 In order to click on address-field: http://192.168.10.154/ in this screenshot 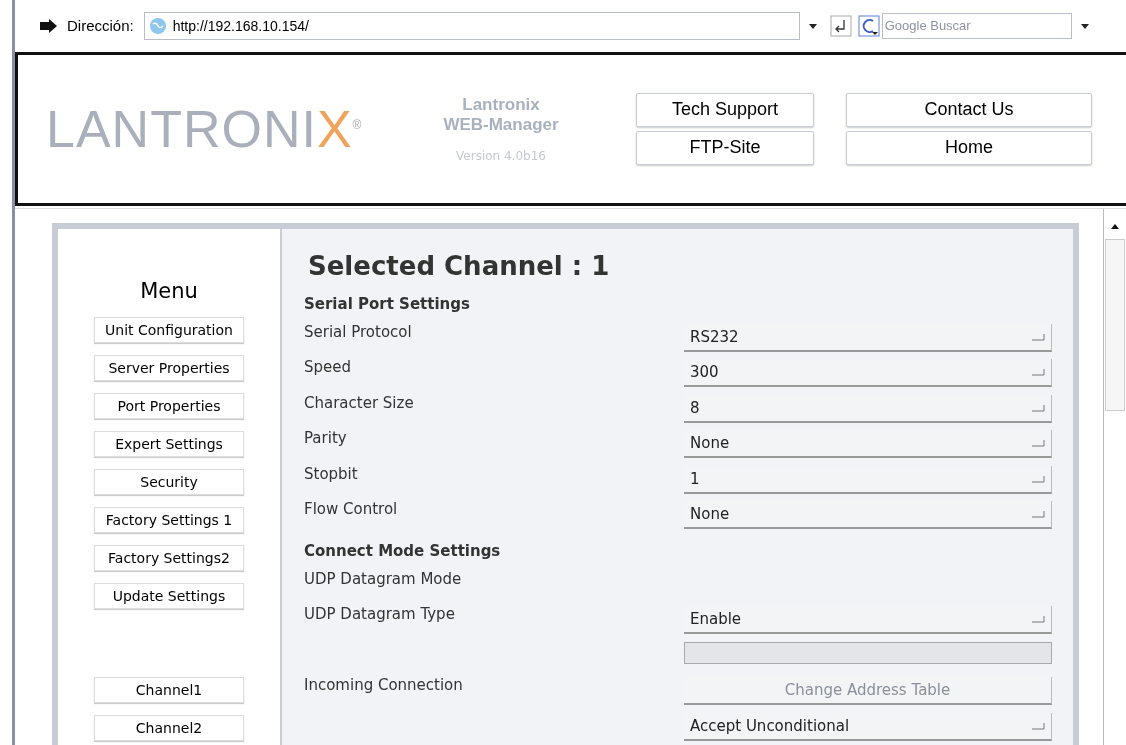, I will do `click(471, 25)`.